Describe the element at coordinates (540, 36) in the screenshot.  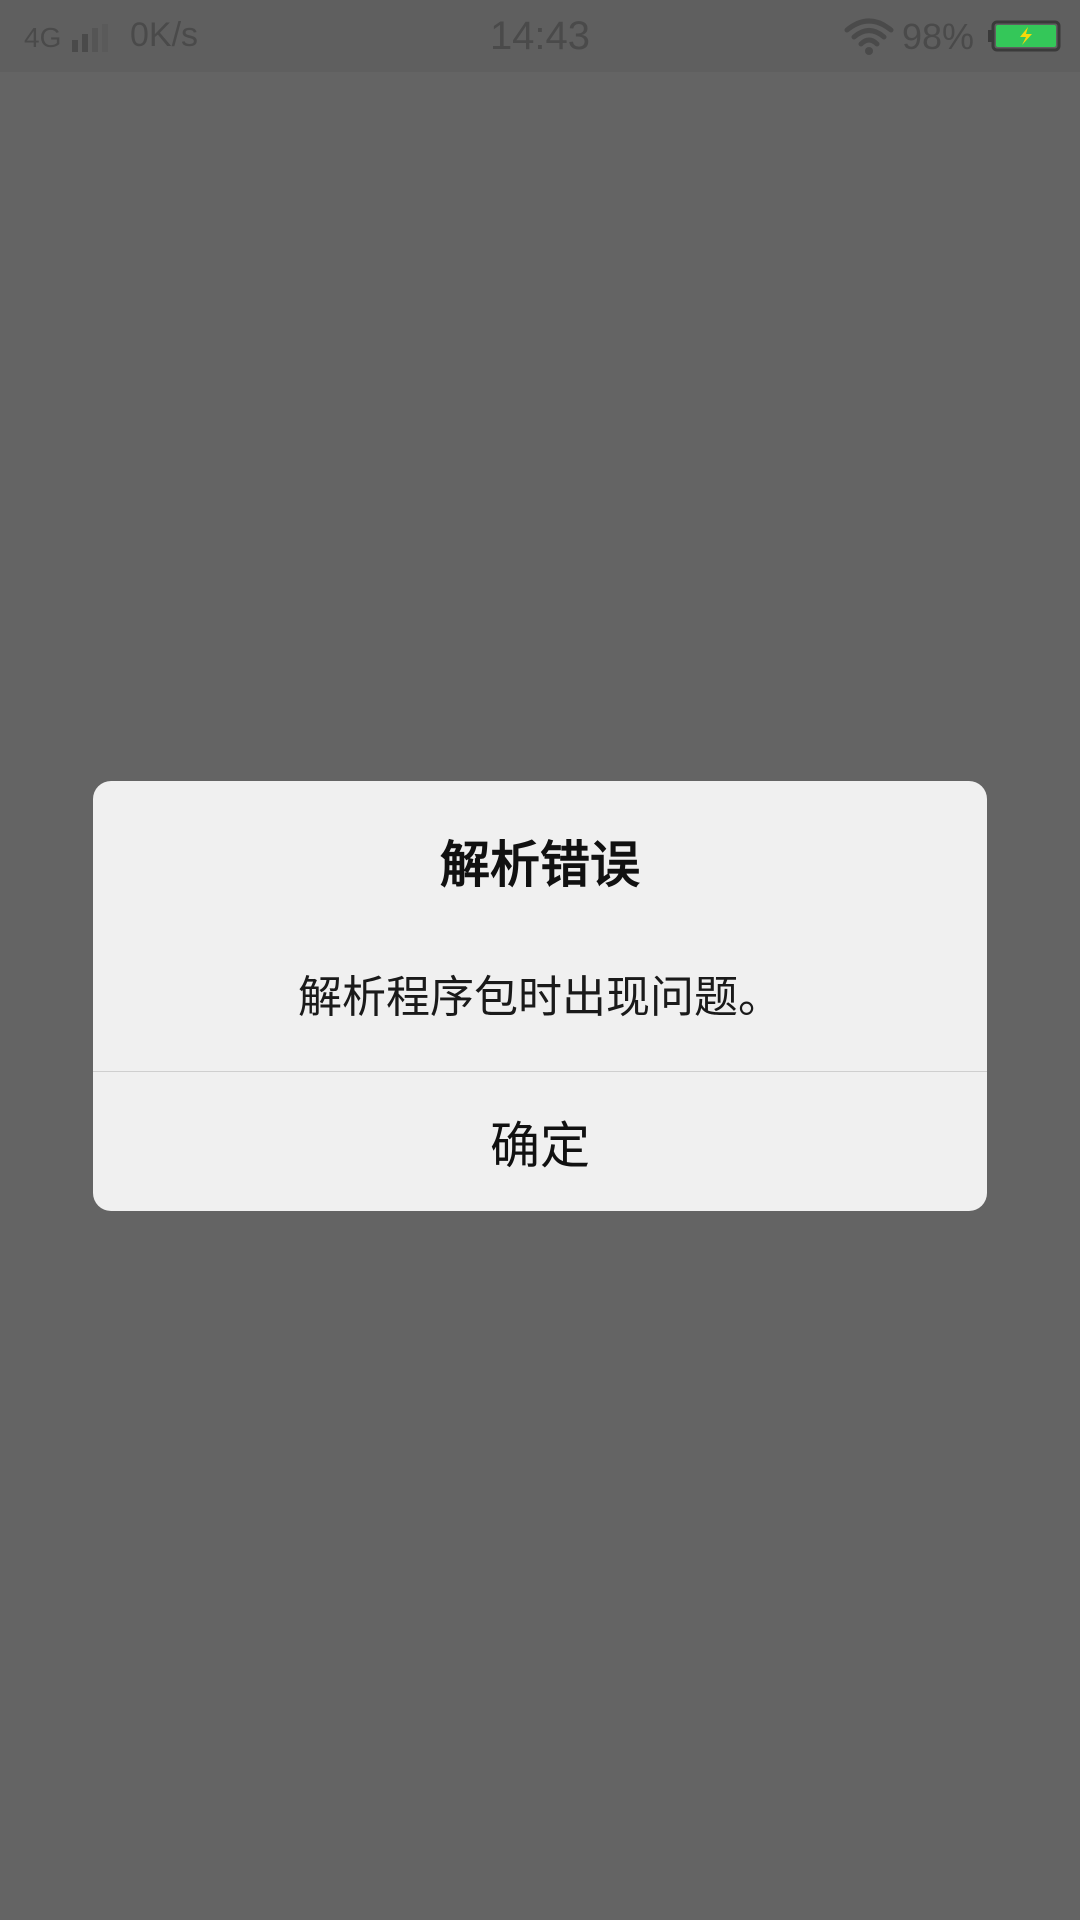
I see `status-bar: 4G 0K/s 14:43 98%` at that location.